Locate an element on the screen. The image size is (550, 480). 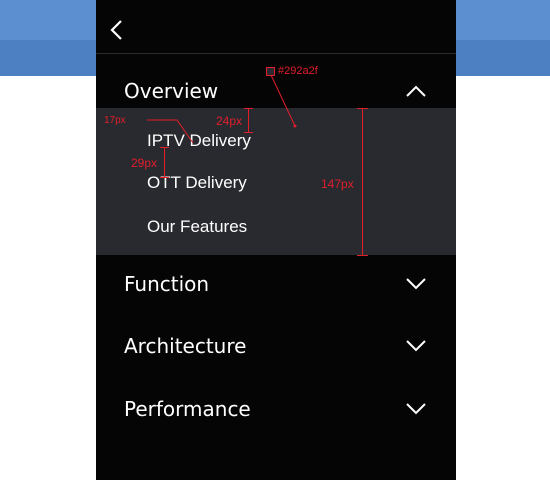
gap-annotation-cap-top is located at coordinates (248, 108).